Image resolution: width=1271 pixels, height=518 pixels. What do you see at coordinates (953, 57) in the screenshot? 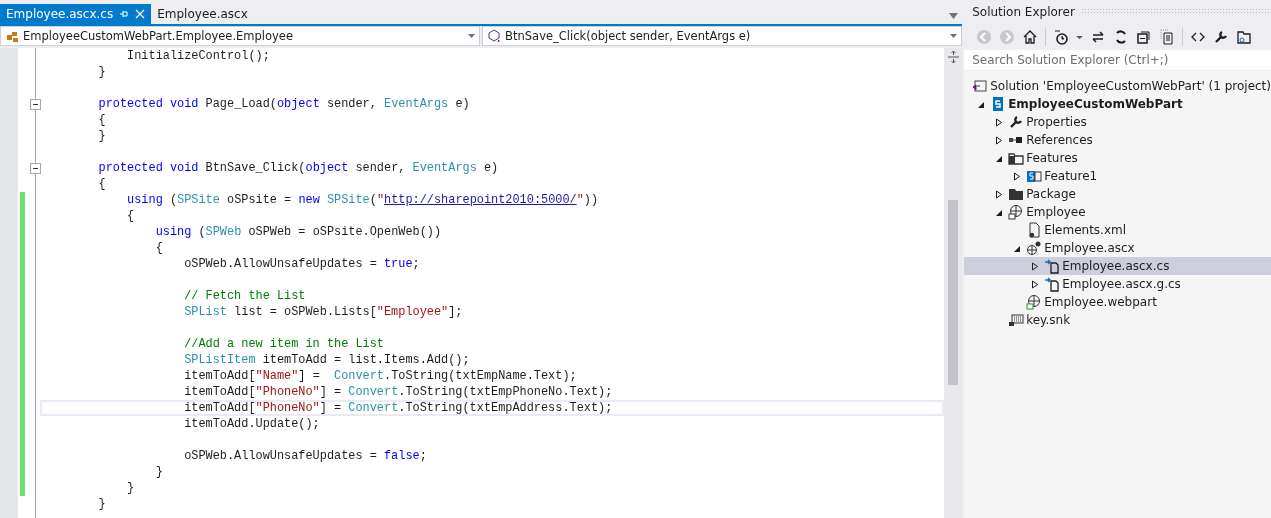
I see `splitter-icon` at bounding box center [953, 57].